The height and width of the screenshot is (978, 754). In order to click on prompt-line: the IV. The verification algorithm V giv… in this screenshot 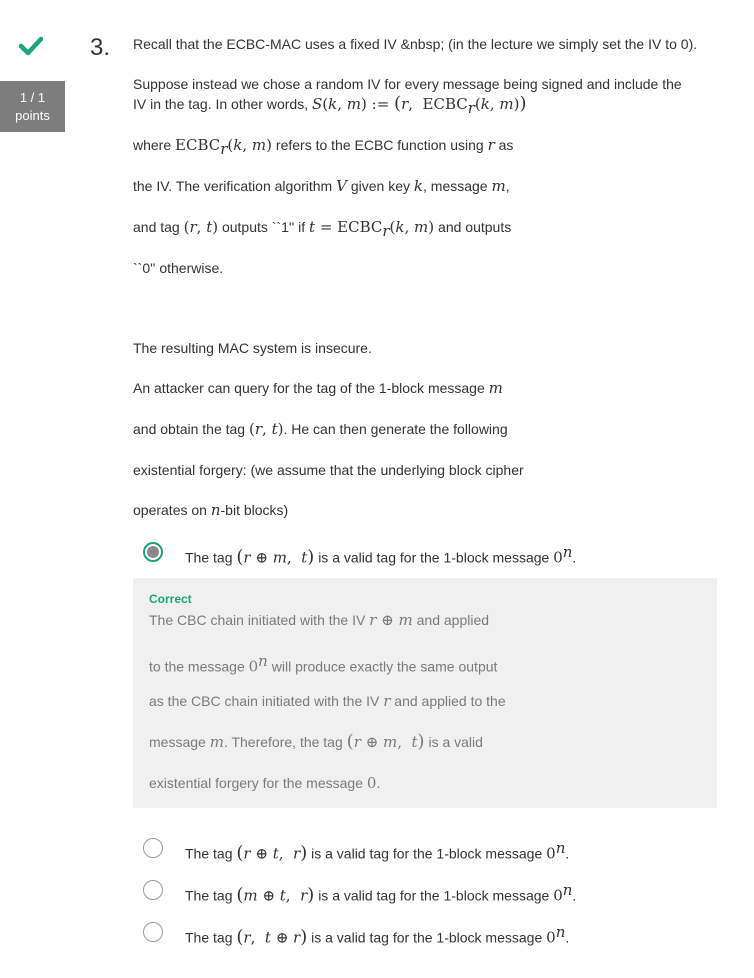, I will do `click(321, 186)`.